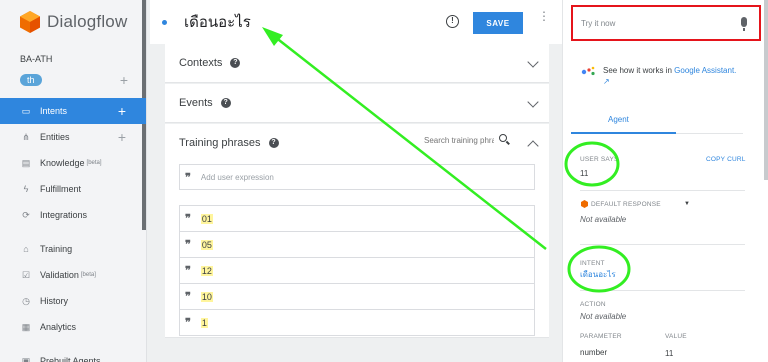 This screenshot has height=362, width=768. Describe the element at coordinates (459, 140) in the screenshot. I see `training-phrase-search-input` at that location.